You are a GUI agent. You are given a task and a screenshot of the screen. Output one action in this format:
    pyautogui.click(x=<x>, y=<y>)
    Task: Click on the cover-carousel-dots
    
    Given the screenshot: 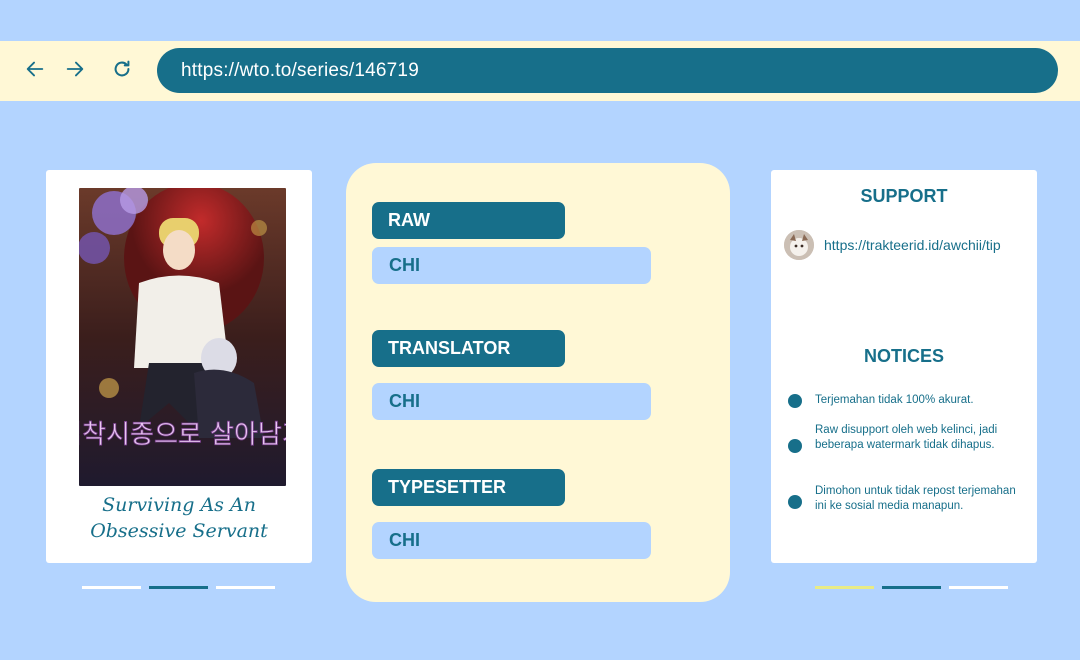 What is the action you would take?
    pyautogui.click(x=178, y=588)
    